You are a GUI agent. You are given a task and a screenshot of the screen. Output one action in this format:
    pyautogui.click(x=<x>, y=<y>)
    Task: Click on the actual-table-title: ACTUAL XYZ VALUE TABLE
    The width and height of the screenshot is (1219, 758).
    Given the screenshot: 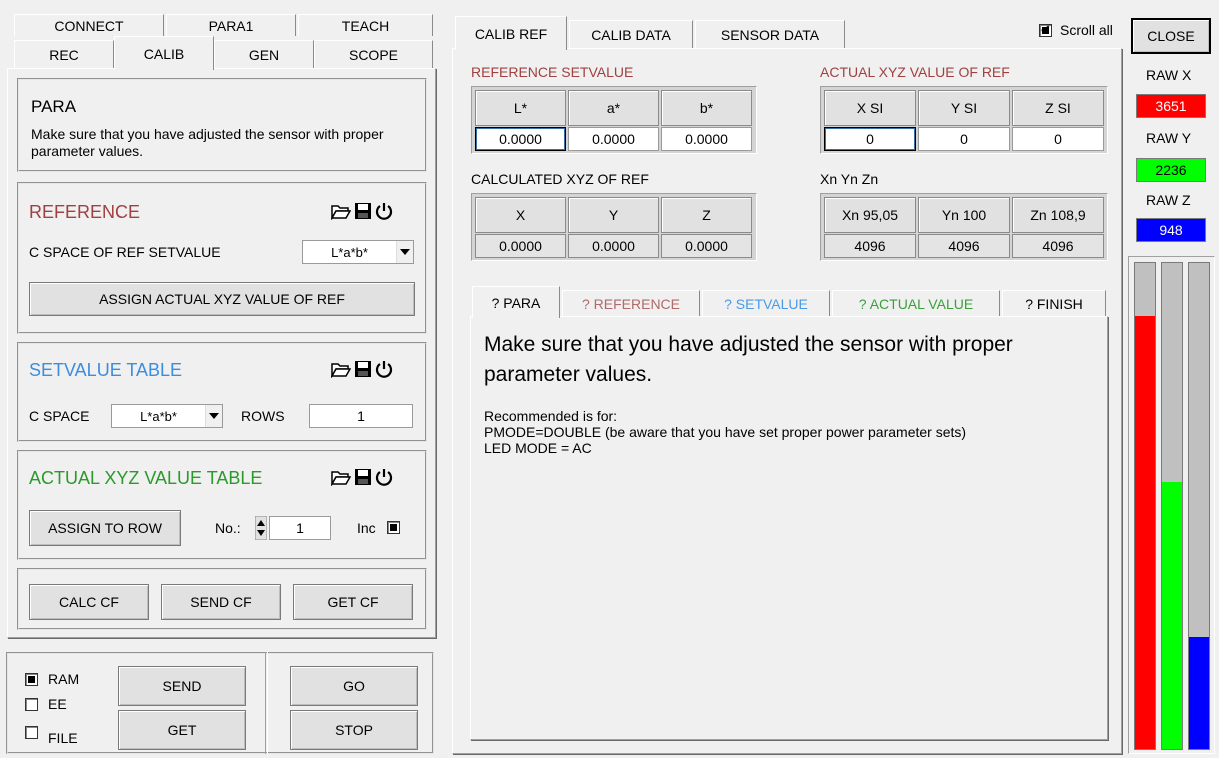 What is the action you would take?
    pyautogui.click(x=146, y=478)
    